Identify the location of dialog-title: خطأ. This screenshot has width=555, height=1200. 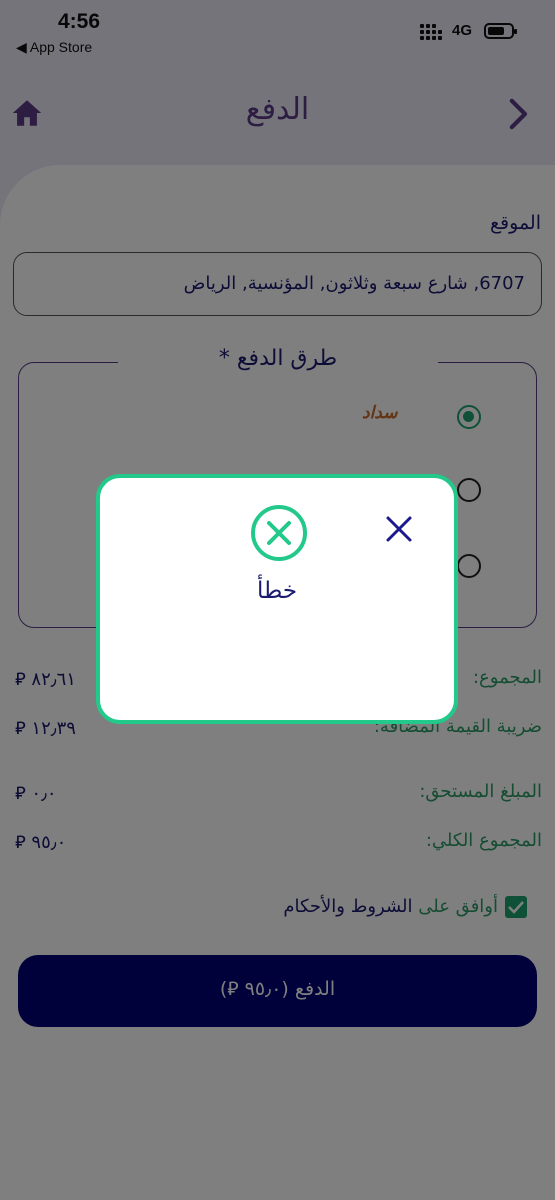
(277, 591).